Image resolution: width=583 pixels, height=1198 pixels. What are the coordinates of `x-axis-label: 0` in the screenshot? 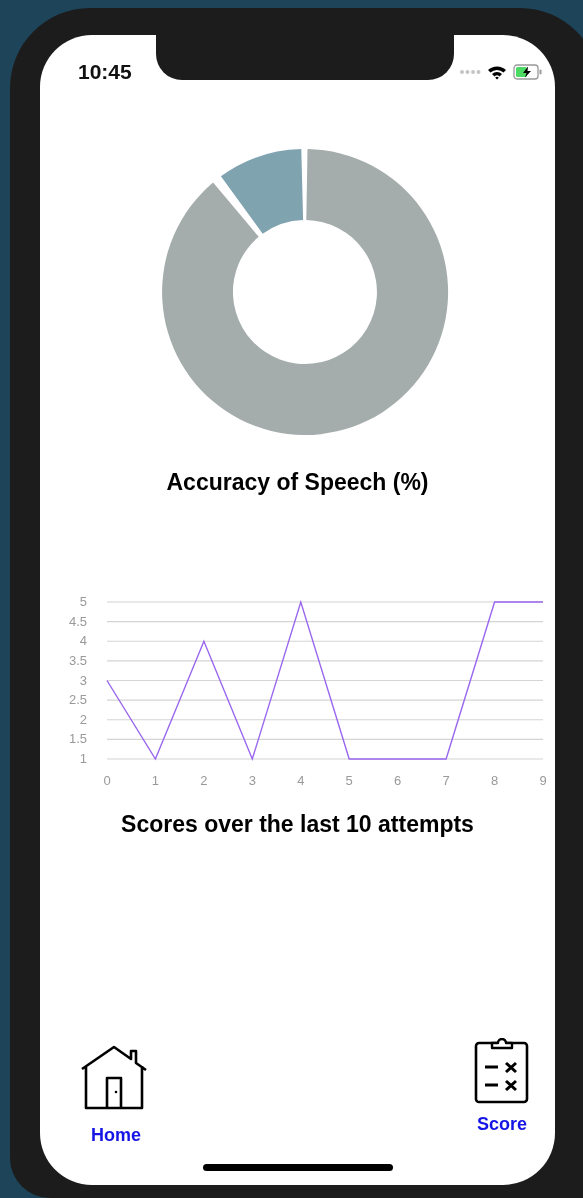 It's located at (106, 780).